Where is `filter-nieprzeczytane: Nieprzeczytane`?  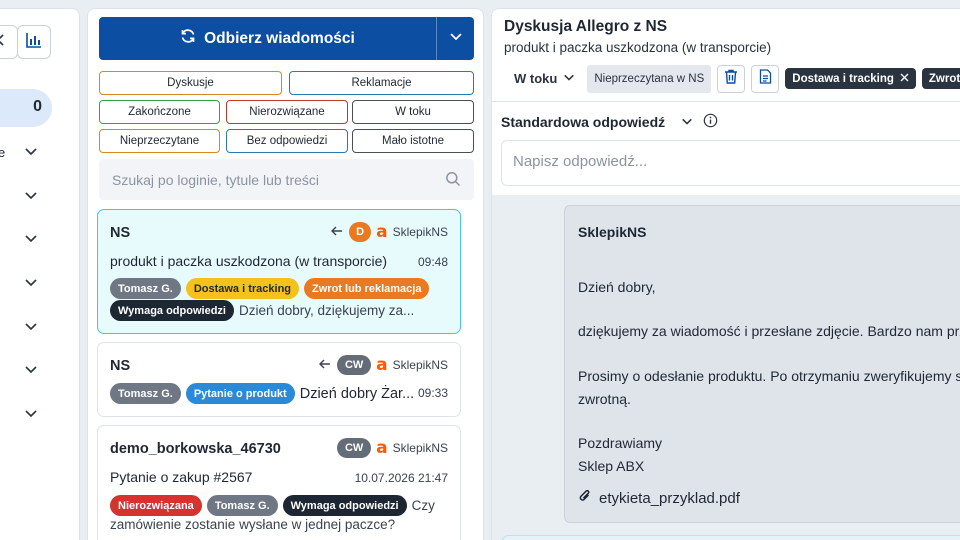 filter-nieprzeczytane: Nieprzeczytane is located at coordinates (159, 141).